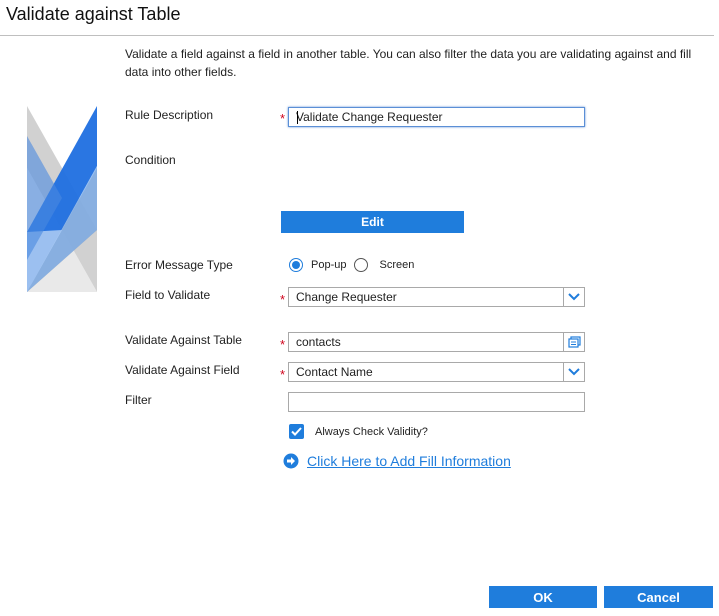  I want to click on edit-condition-button: Edit, so click(372, 222).